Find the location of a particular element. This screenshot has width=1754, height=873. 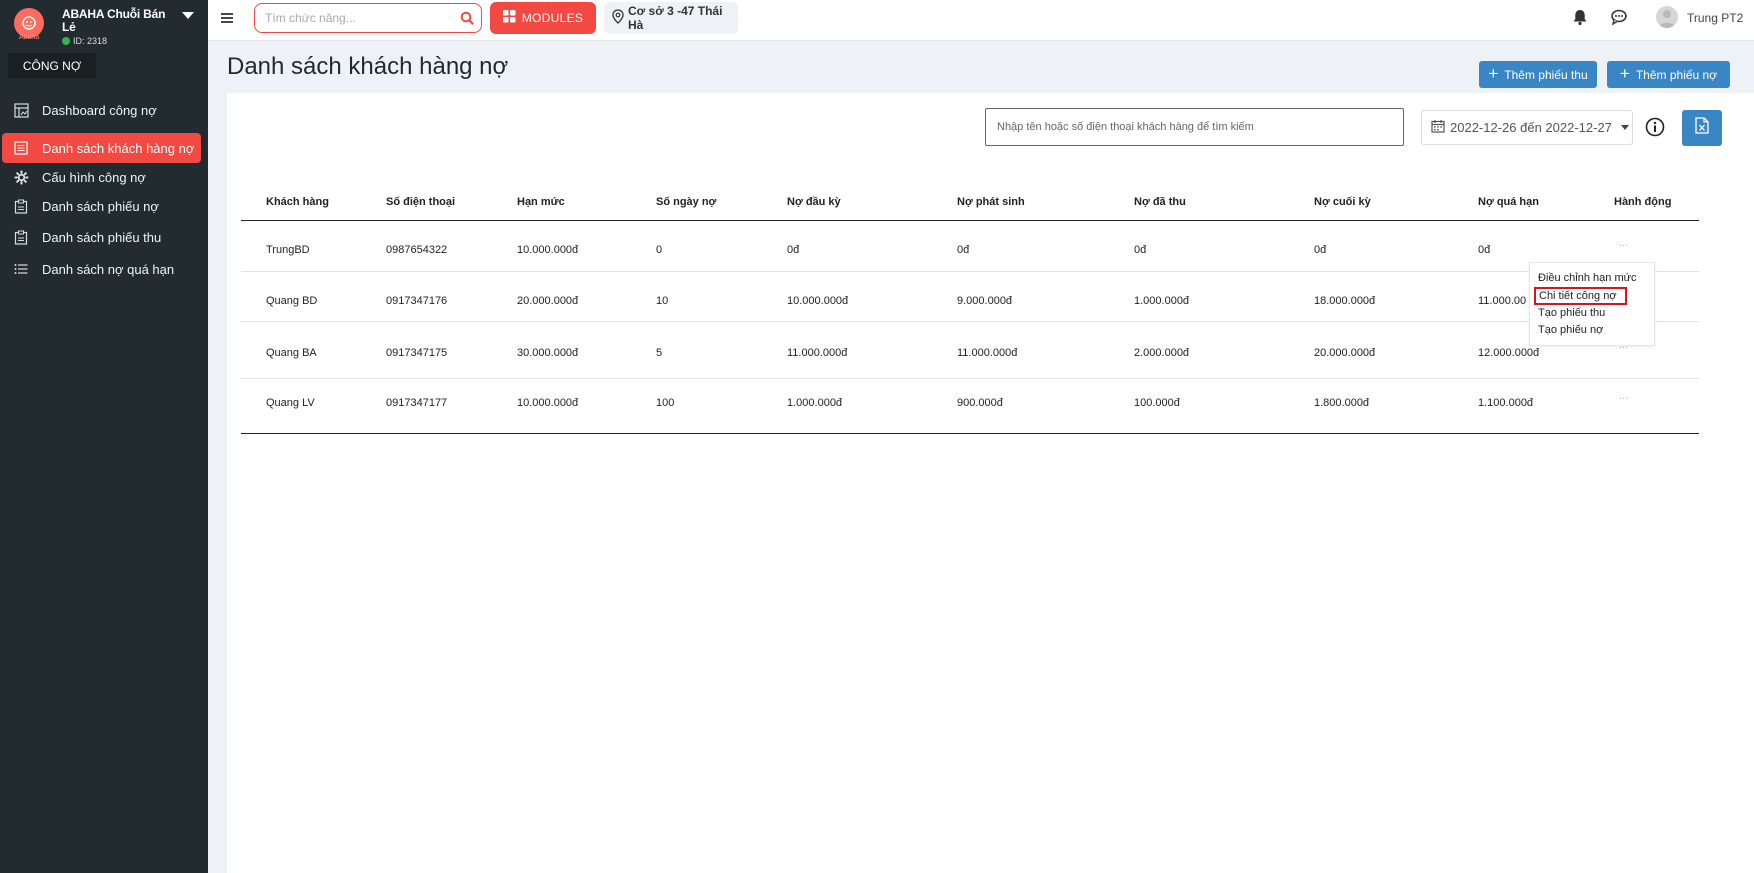

cell-overdue: 1.100.000đ is located at coordinates (1506, 403).